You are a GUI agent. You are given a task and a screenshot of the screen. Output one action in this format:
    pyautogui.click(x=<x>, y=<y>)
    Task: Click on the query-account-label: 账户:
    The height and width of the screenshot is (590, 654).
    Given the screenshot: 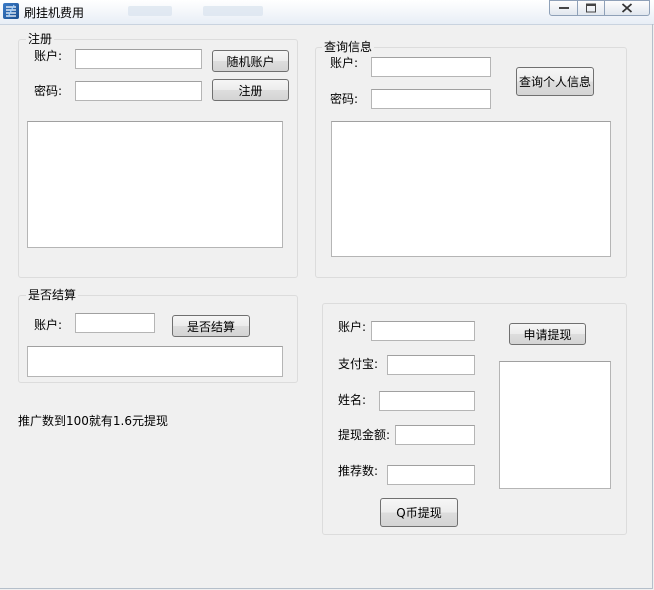 What is the action you would take?
    pyautogui.click(x=344, y=63)
    